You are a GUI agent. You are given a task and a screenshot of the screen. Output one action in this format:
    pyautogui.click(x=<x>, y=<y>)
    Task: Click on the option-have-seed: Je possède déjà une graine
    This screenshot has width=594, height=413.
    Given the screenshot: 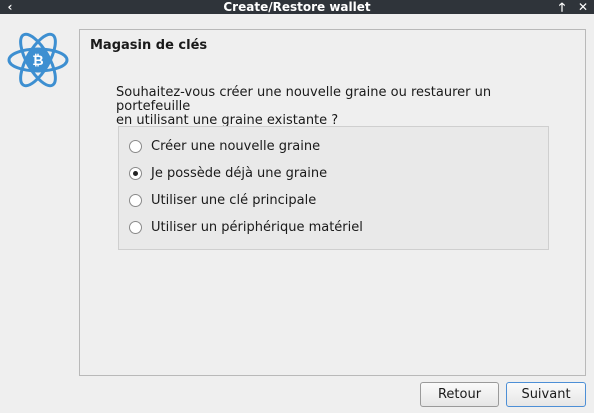 What is the action you would take?
    pyautogui.click(x=228, y=173)
    